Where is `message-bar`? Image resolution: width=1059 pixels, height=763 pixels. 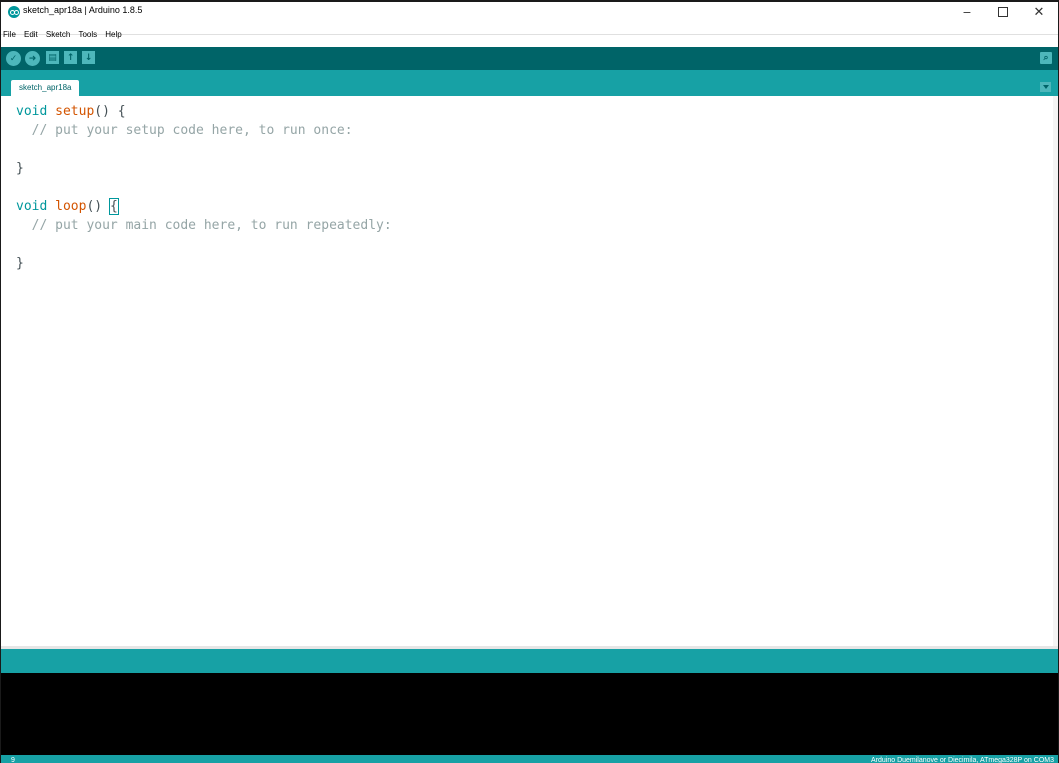 message-bar is located at coordinates (529, 661).